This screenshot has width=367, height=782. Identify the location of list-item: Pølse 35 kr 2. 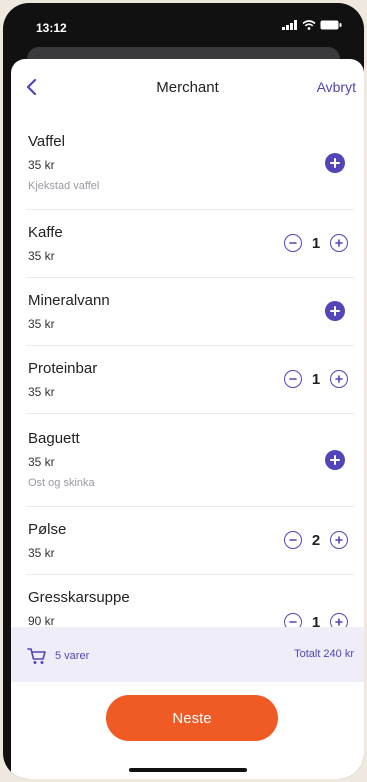
(190, 541).